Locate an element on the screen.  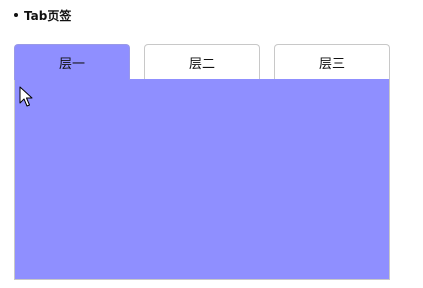
tab-layer-three: 层三 is located at coordinates (332, 61).